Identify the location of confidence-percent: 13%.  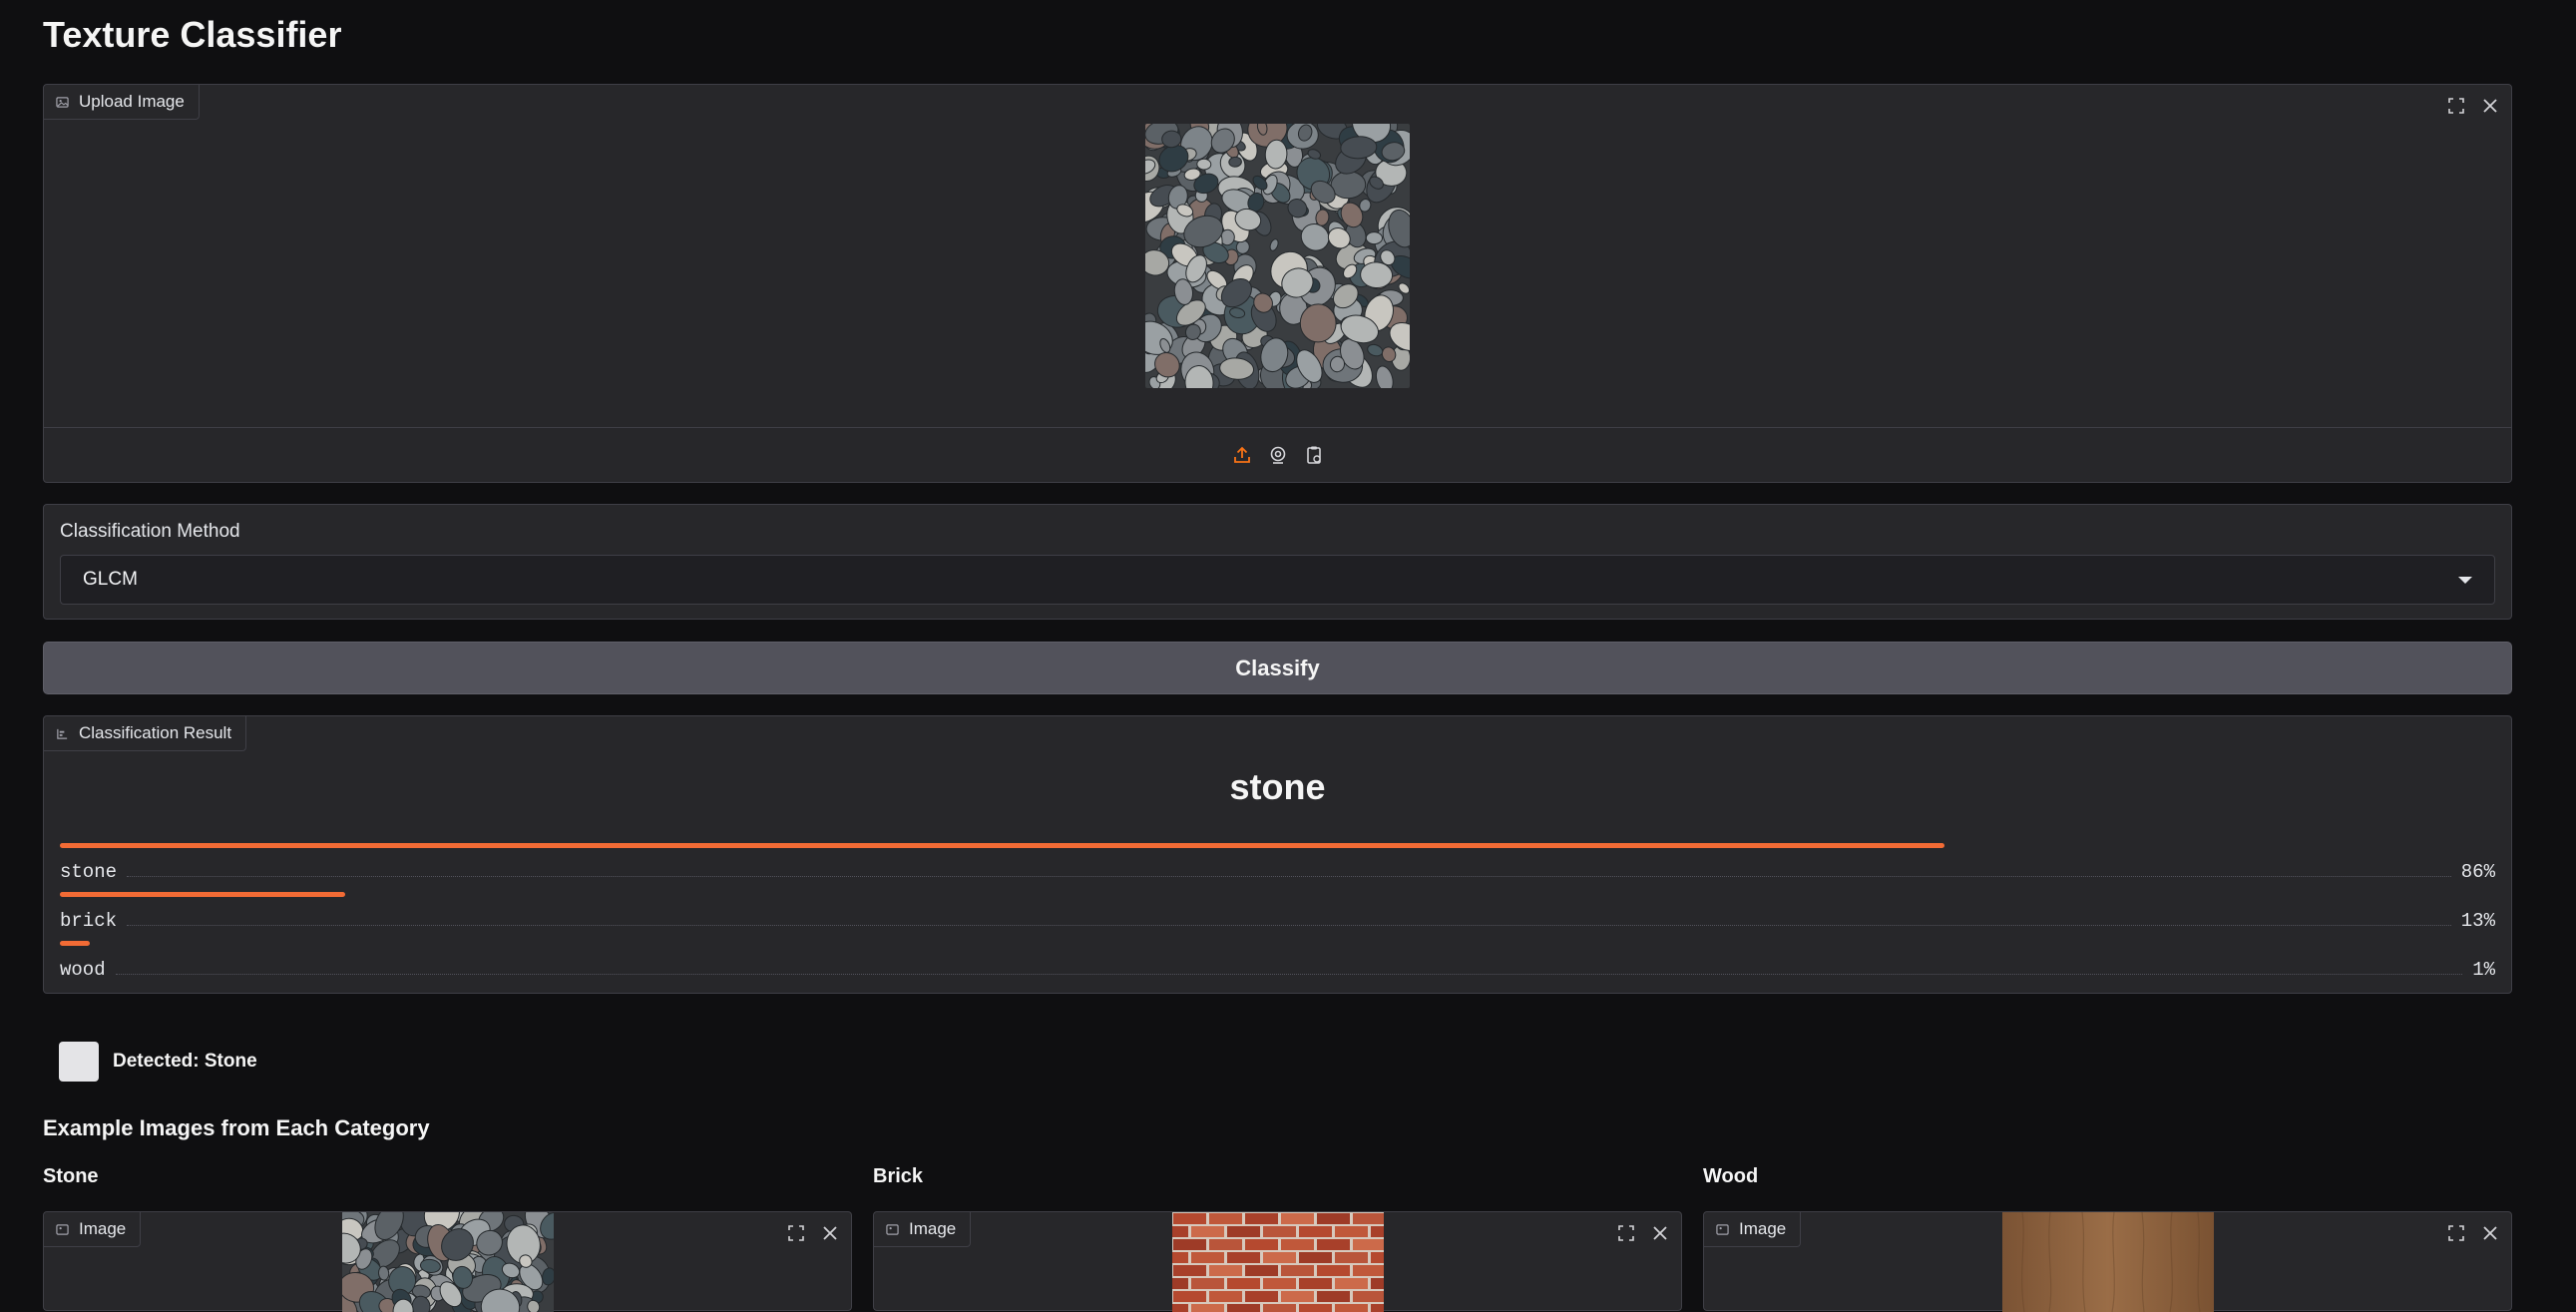
(2477, 921).